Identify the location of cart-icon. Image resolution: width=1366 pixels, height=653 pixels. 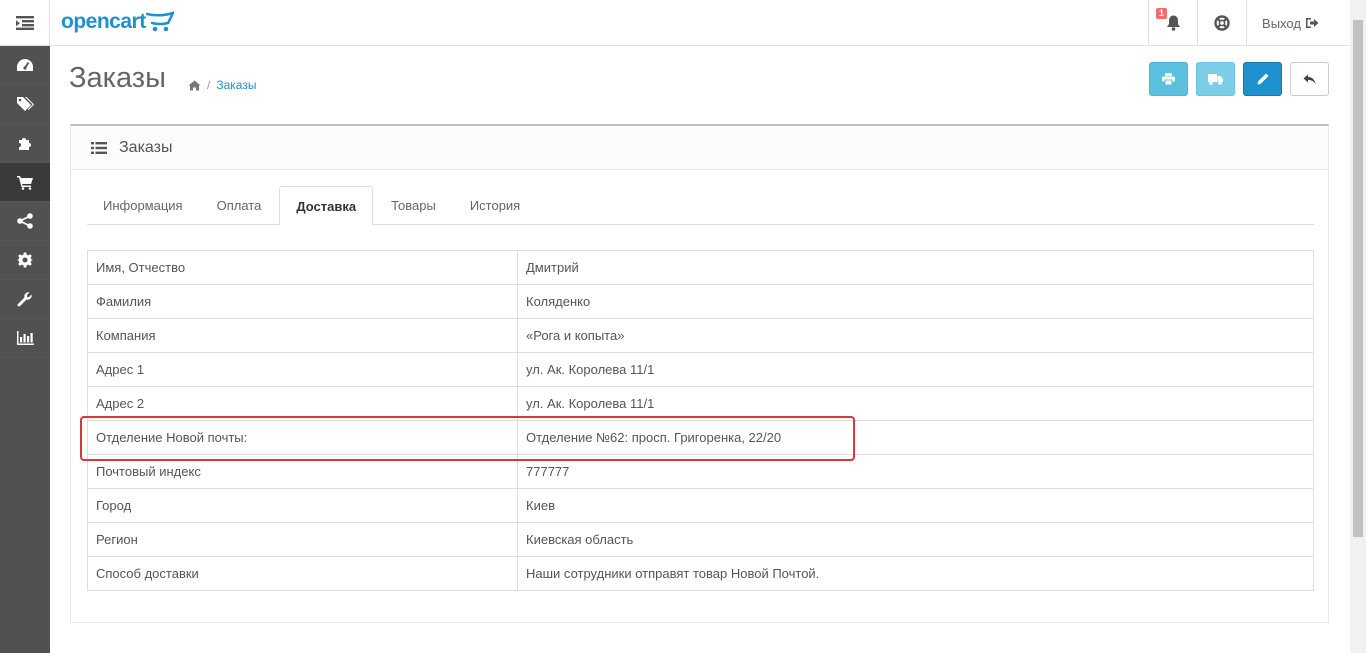
(24, 182).